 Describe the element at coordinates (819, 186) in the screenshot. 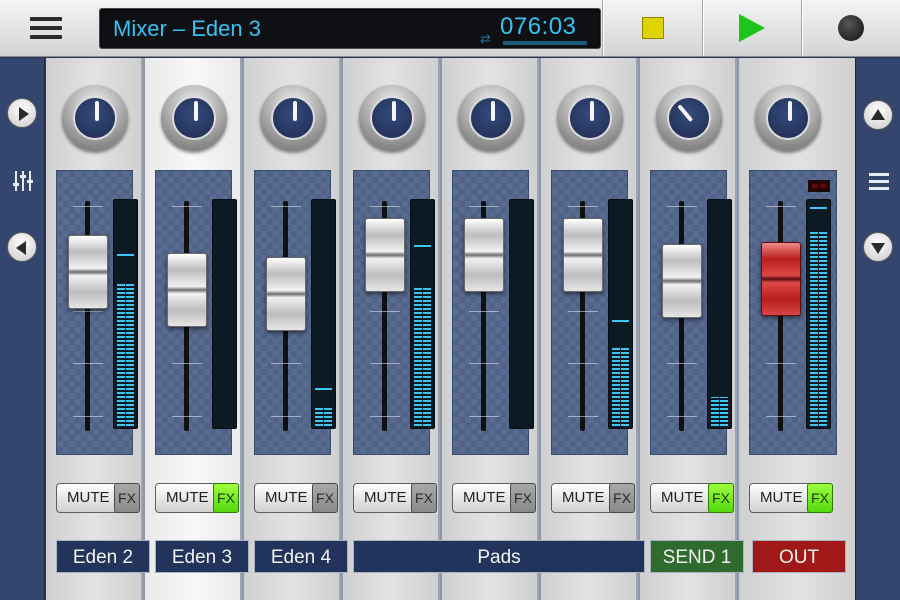

I see `clip-indicator` at that location.